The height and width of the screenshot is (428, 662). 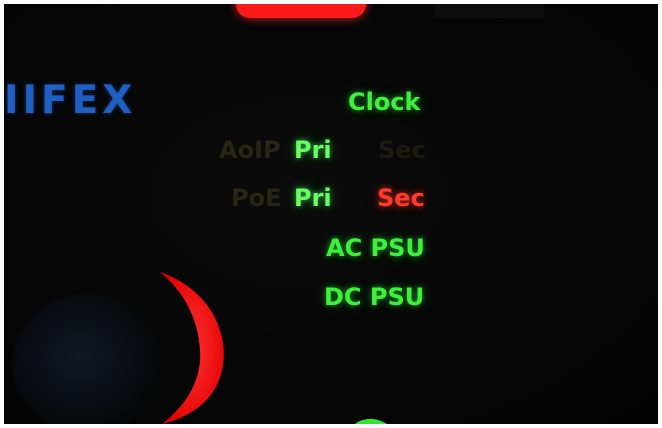 What do you see at coordinates (375, 248) in the screenshot?
I see `ac-psu-indicator: AC PSU` at bounding box center [375, 248].